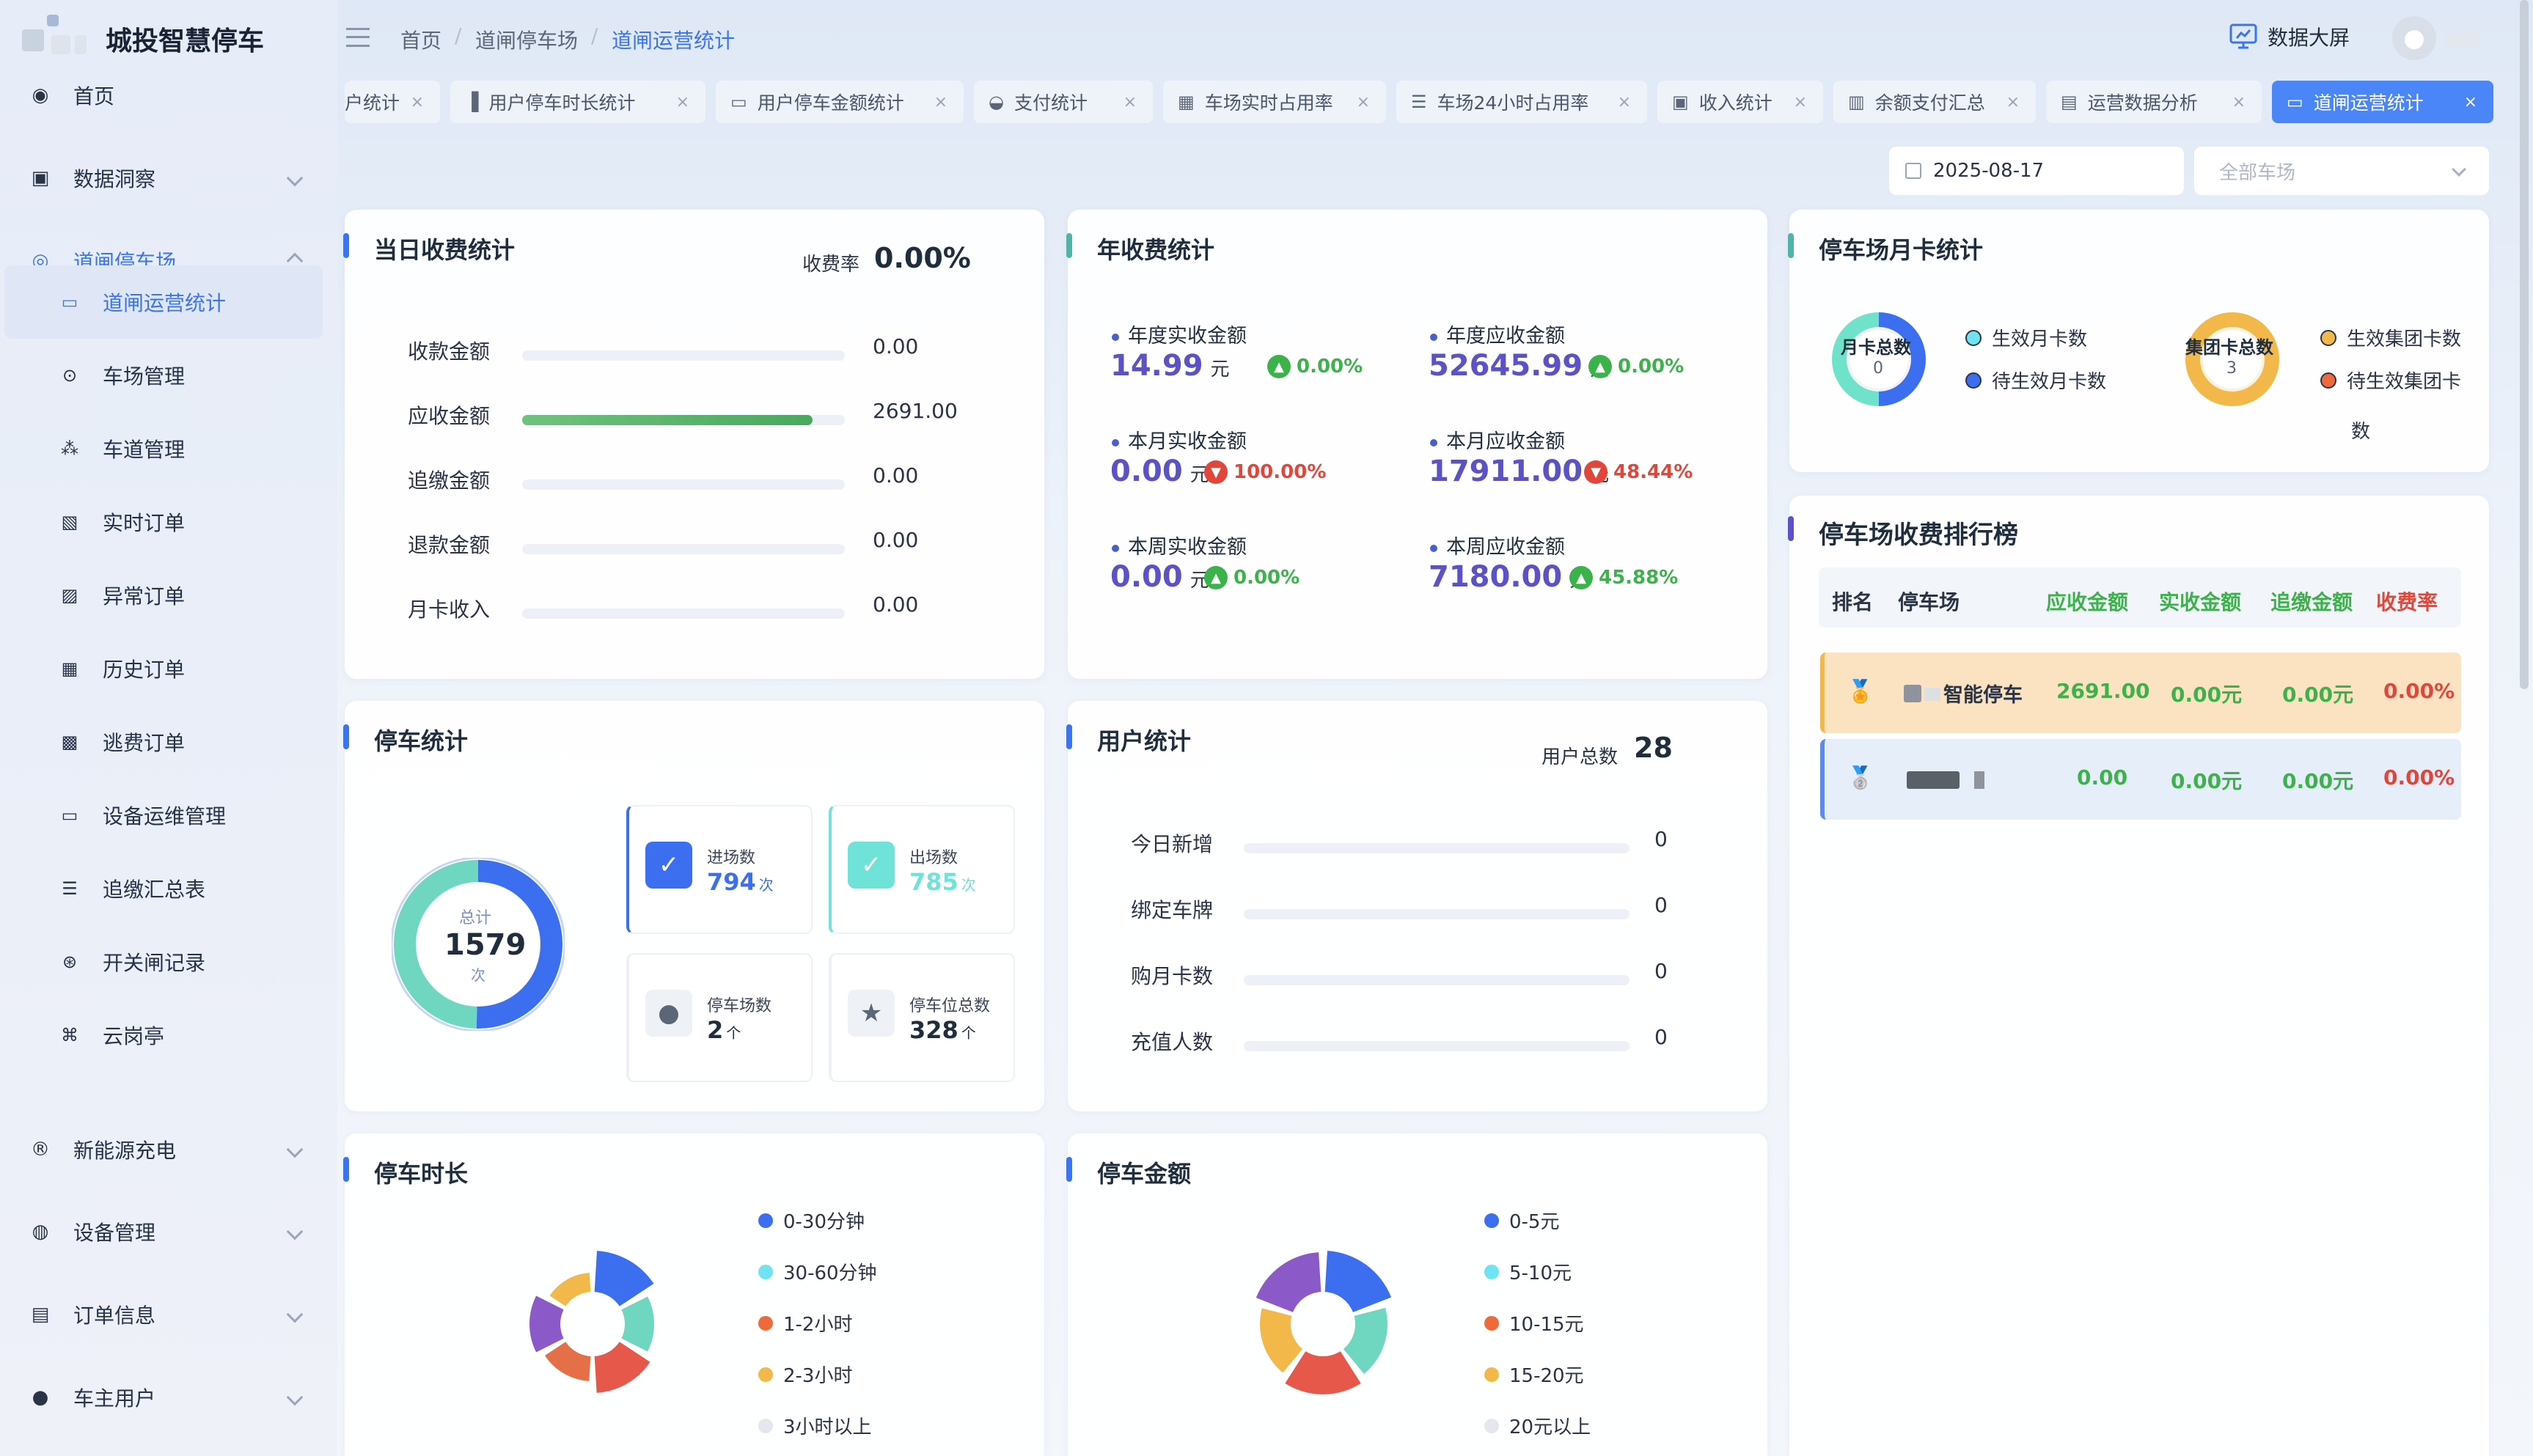 This screenshot has height=1456, width=2533. I want to click on header-received: 实收金额, so click(2201, 602).